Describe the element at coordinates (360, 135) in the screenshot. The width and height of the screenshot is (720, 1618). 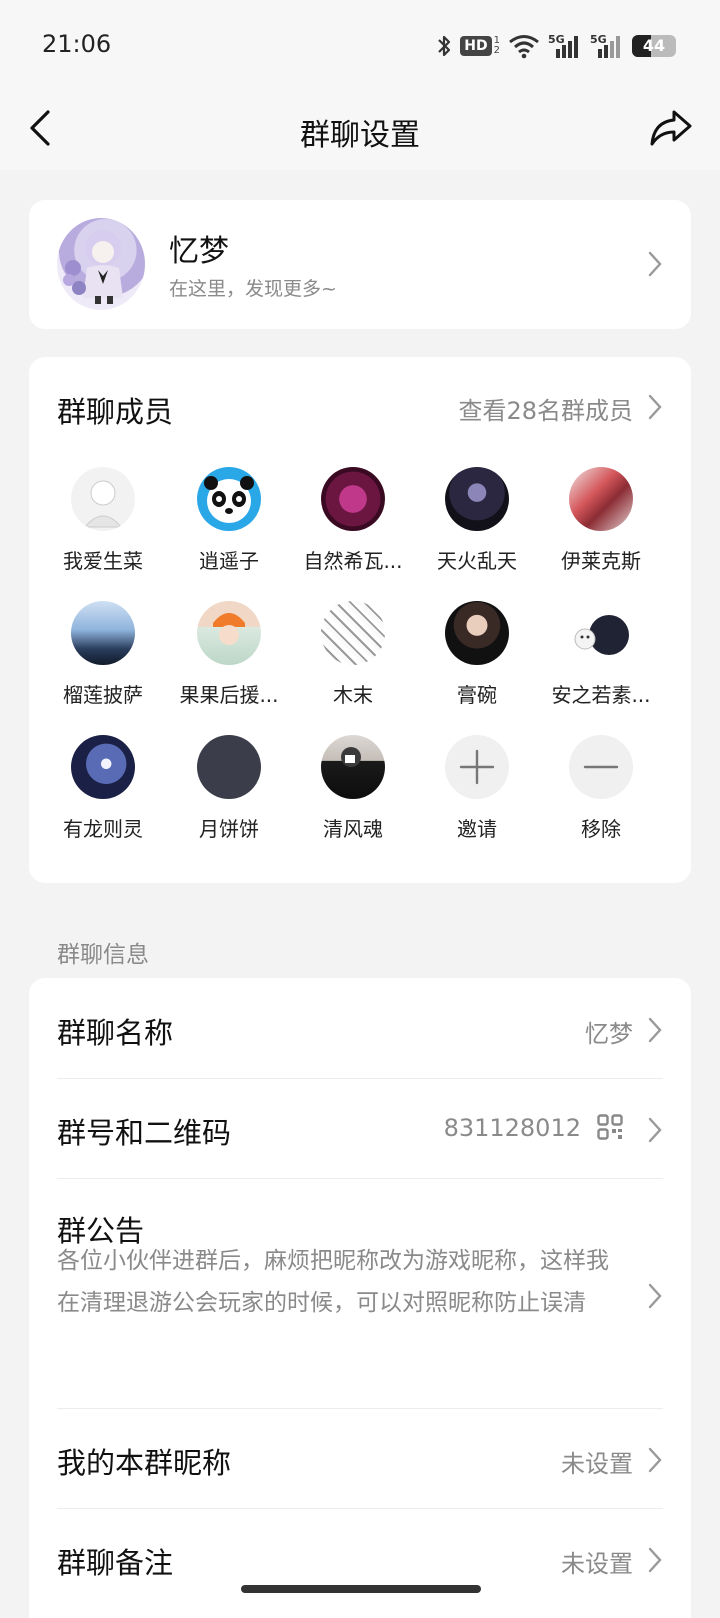
I see `page-title: 群聊设置` at that location.